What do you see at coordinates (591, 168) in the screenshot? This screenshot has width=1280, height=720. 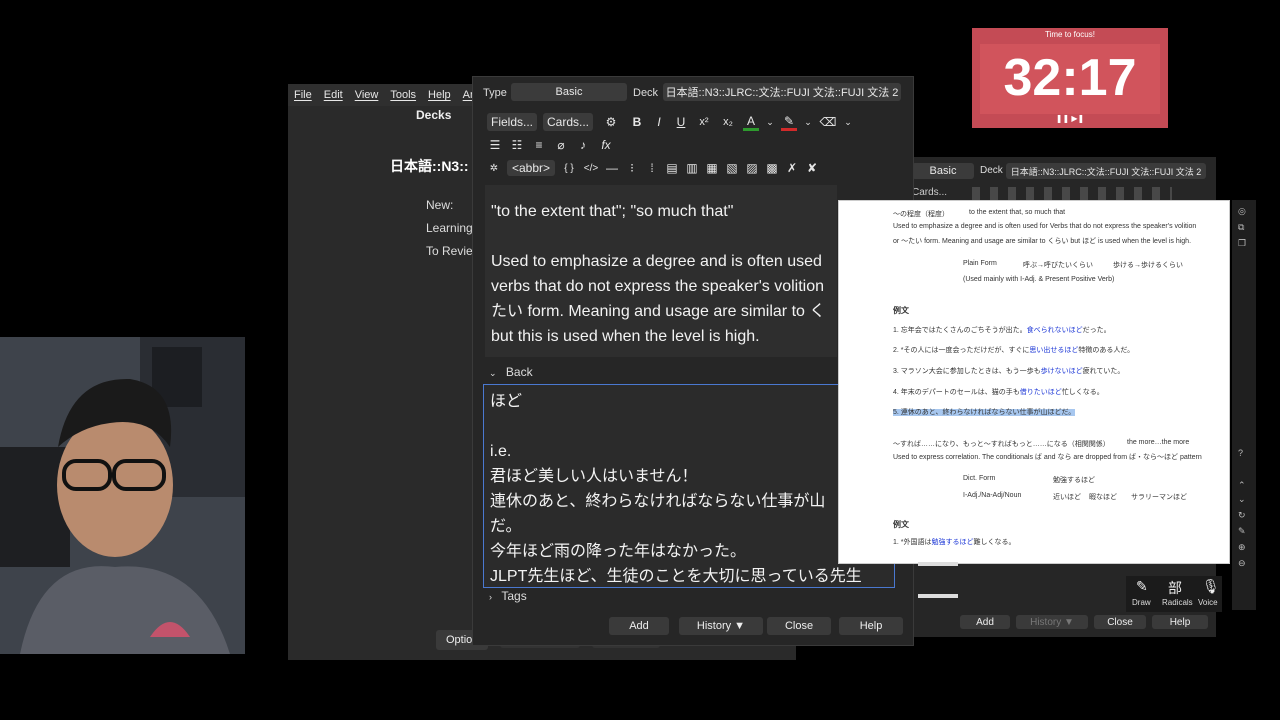 I see `code-button: </>` at bounding box center [591, 168].